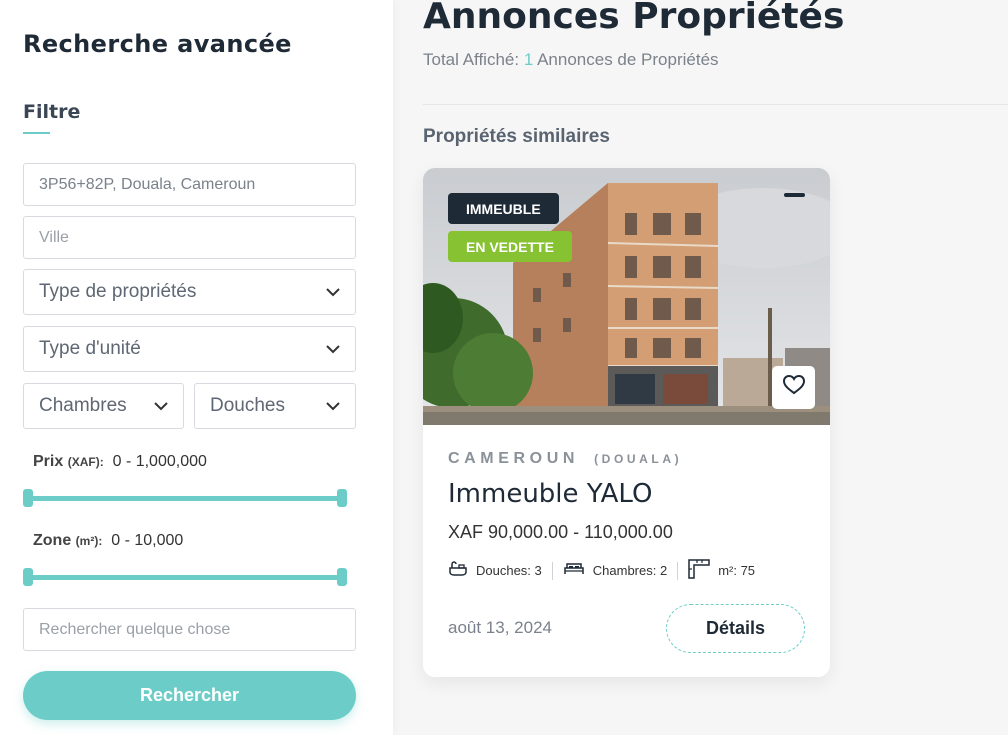 This screenshot has width=1008, height=735. What do you see at coordinates (735, 628) in the screenshot?
I see `details-button: Détails` at bounding box center [735, 628].